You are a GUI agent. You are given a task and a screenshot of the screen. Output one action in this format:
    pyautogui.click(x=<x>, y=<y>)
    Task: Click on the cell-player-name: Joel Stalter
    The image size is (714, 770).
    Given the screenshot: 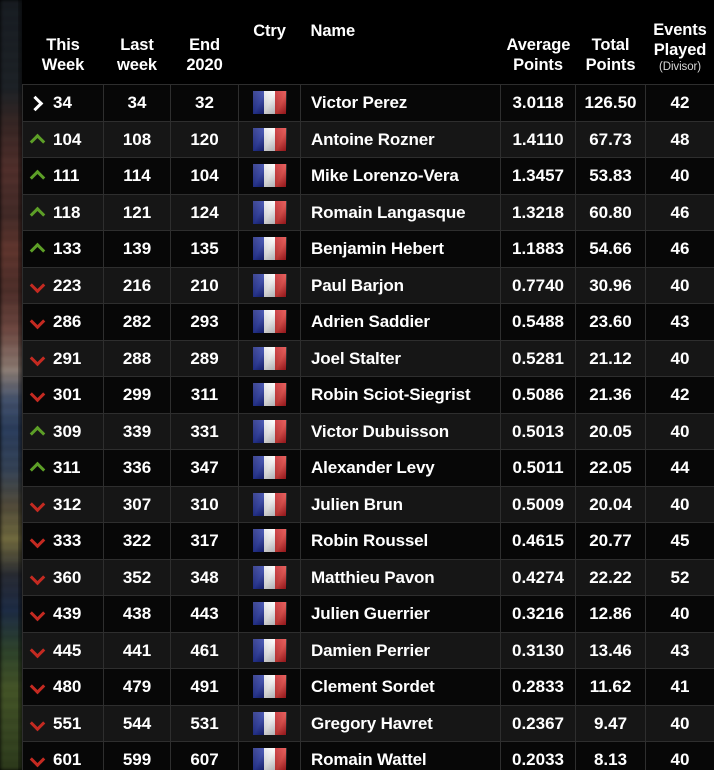 What is the action you would take?
    pyautogui.click(x=400, y=358)
    